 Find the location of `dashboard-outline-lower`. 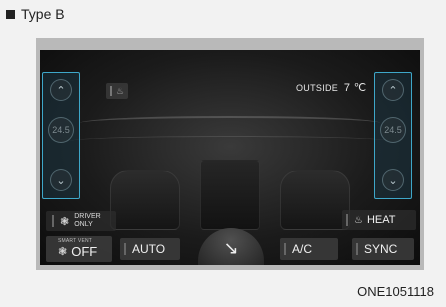

dashboard-outline-lower is located at coordinates (230, 141).